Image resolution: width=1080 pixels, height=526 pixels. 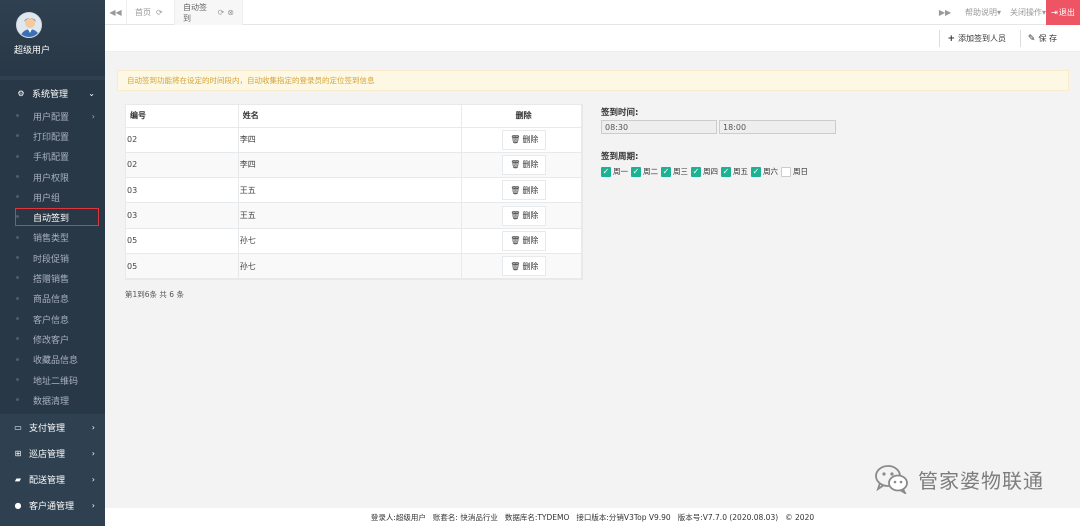 I want to click on weekday-checkbox: ✓ 周六, so click(x=764, y=171).